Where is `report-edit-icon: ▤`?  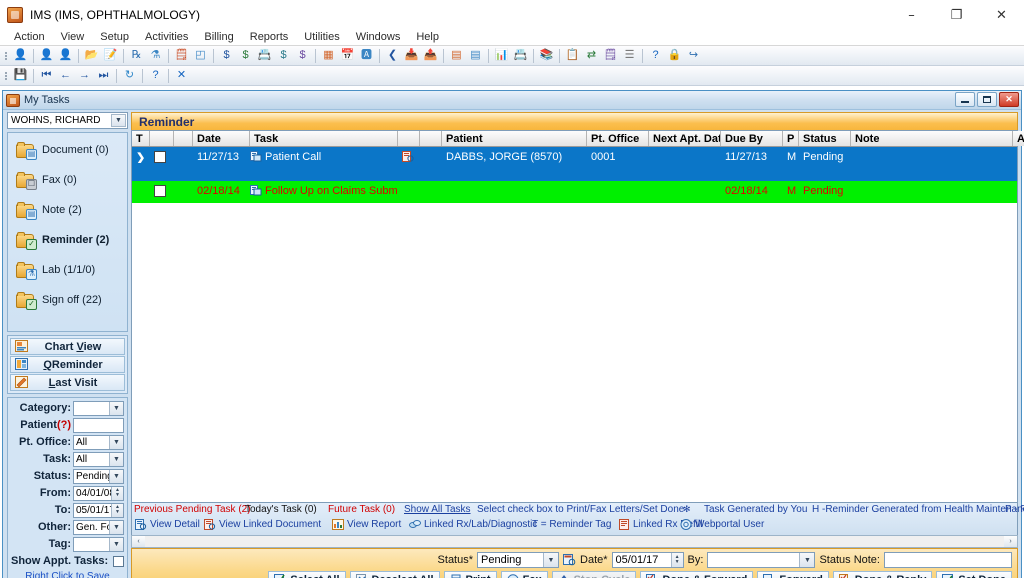 report-edit-icon: ▤ is located at coordinates (475, 55).